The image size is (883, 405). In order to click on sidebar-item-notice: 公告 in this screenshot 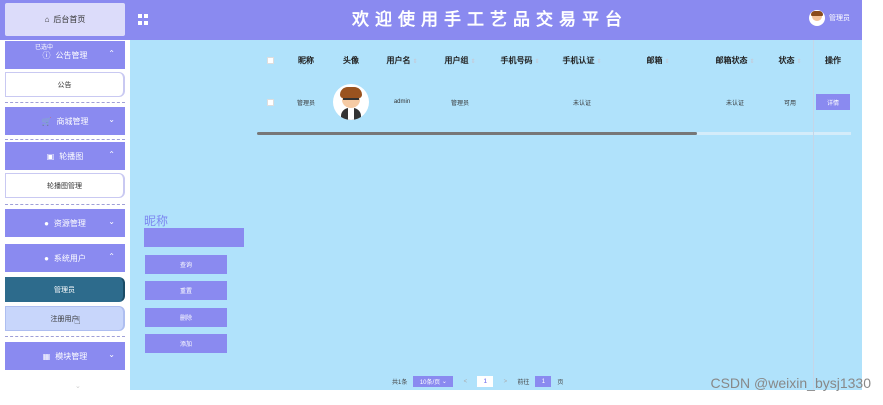, I will do `click(65, 84)`.